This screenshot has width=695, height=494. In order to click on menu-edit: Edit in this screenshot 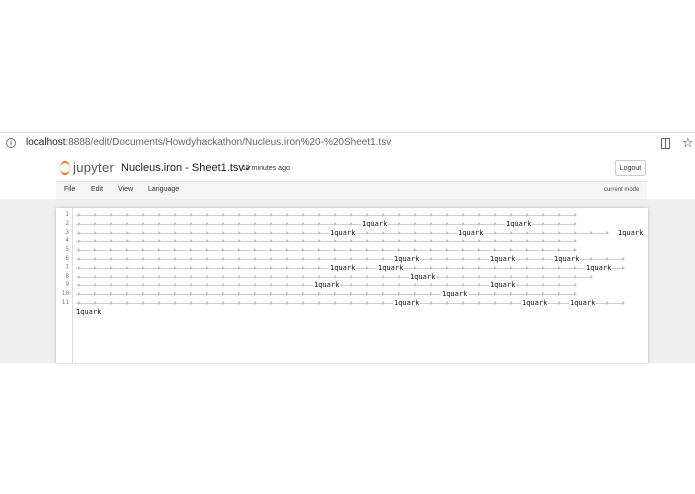, I will do `click(97, 189)`.